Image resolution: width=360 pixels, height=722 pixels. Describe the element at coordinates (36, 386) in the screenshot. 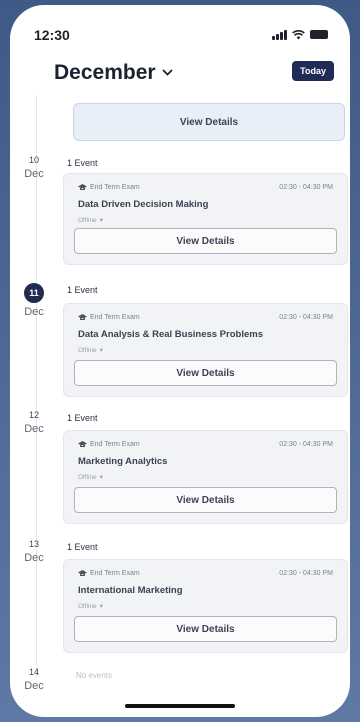

I see `timeline-line` at that location.